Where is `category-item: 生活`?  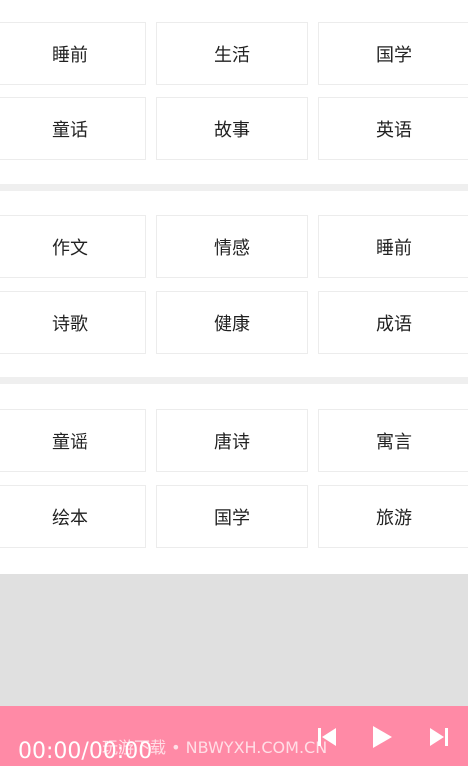 category-item: 生活 is located at coordinates (232, 53).